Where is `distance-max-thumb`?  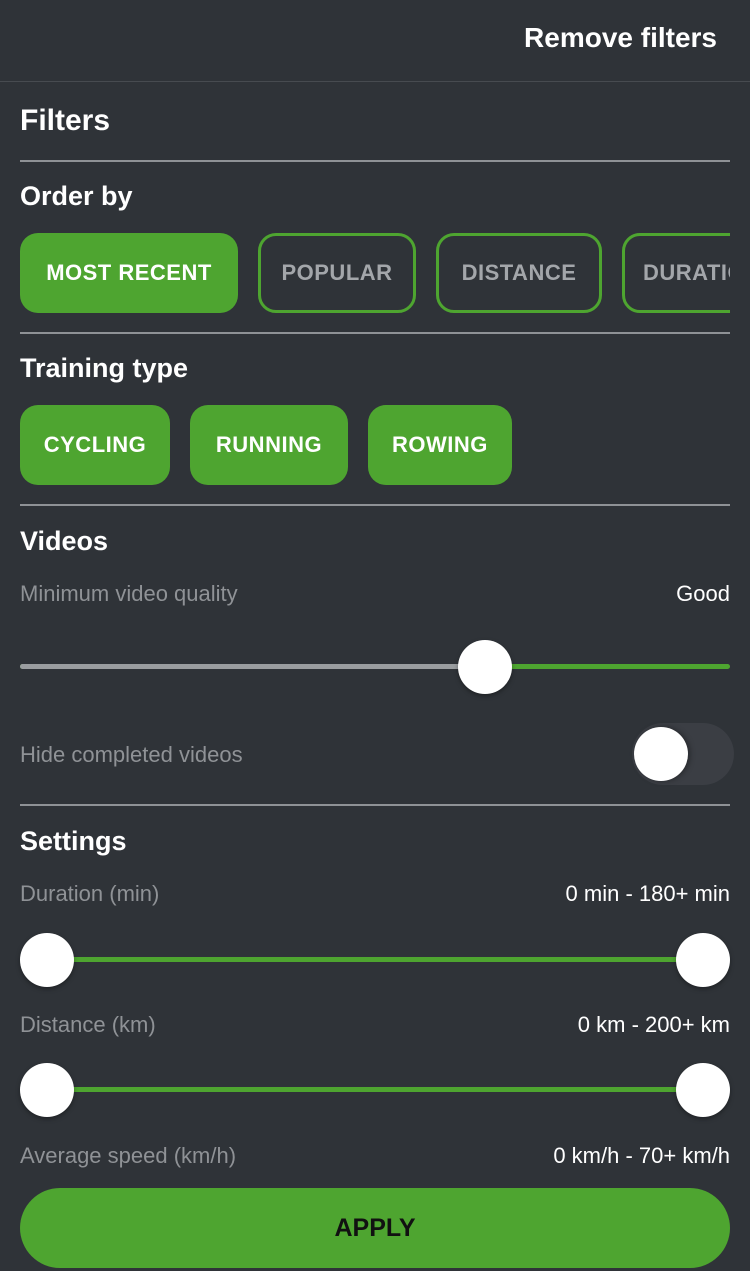 distance-max-thumb is located at coordinates (703, 1090).